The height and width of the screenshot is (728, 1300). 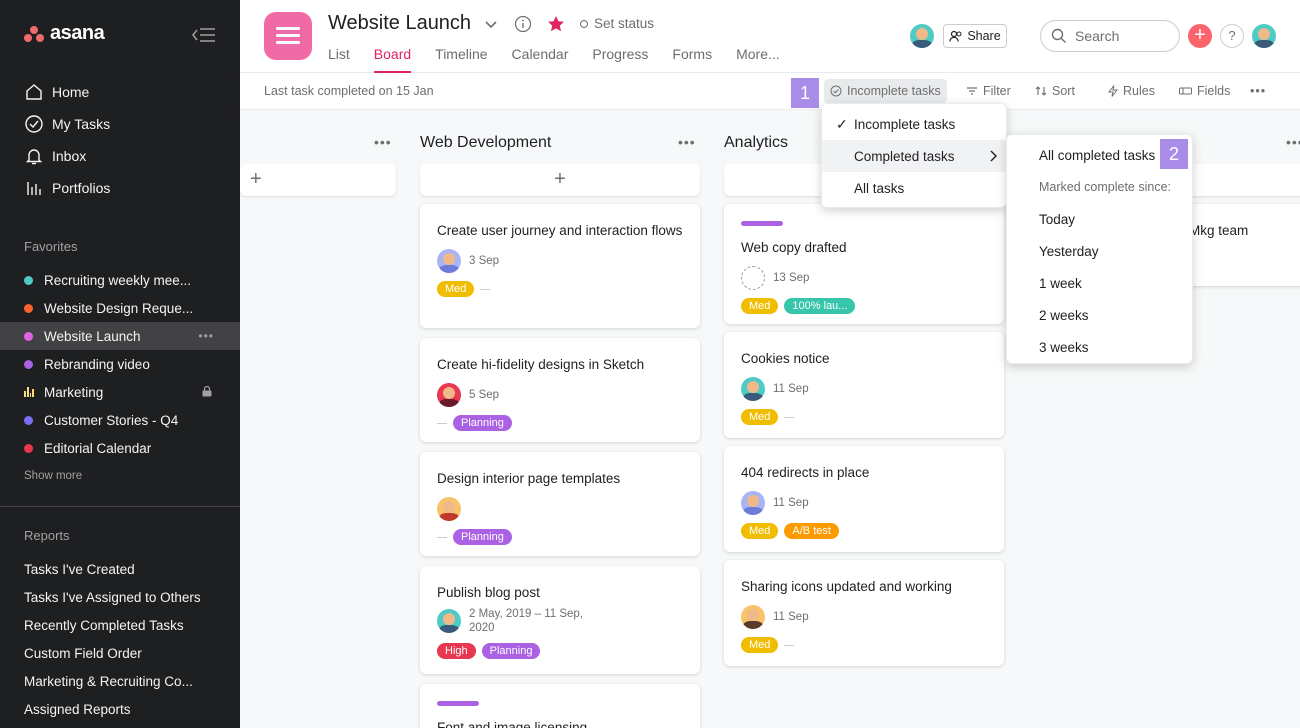 What do you see at coordinates (756, 143) in the screenshot?
I see `column-title-analytics: Analytics` at bounding box center [756, 143].